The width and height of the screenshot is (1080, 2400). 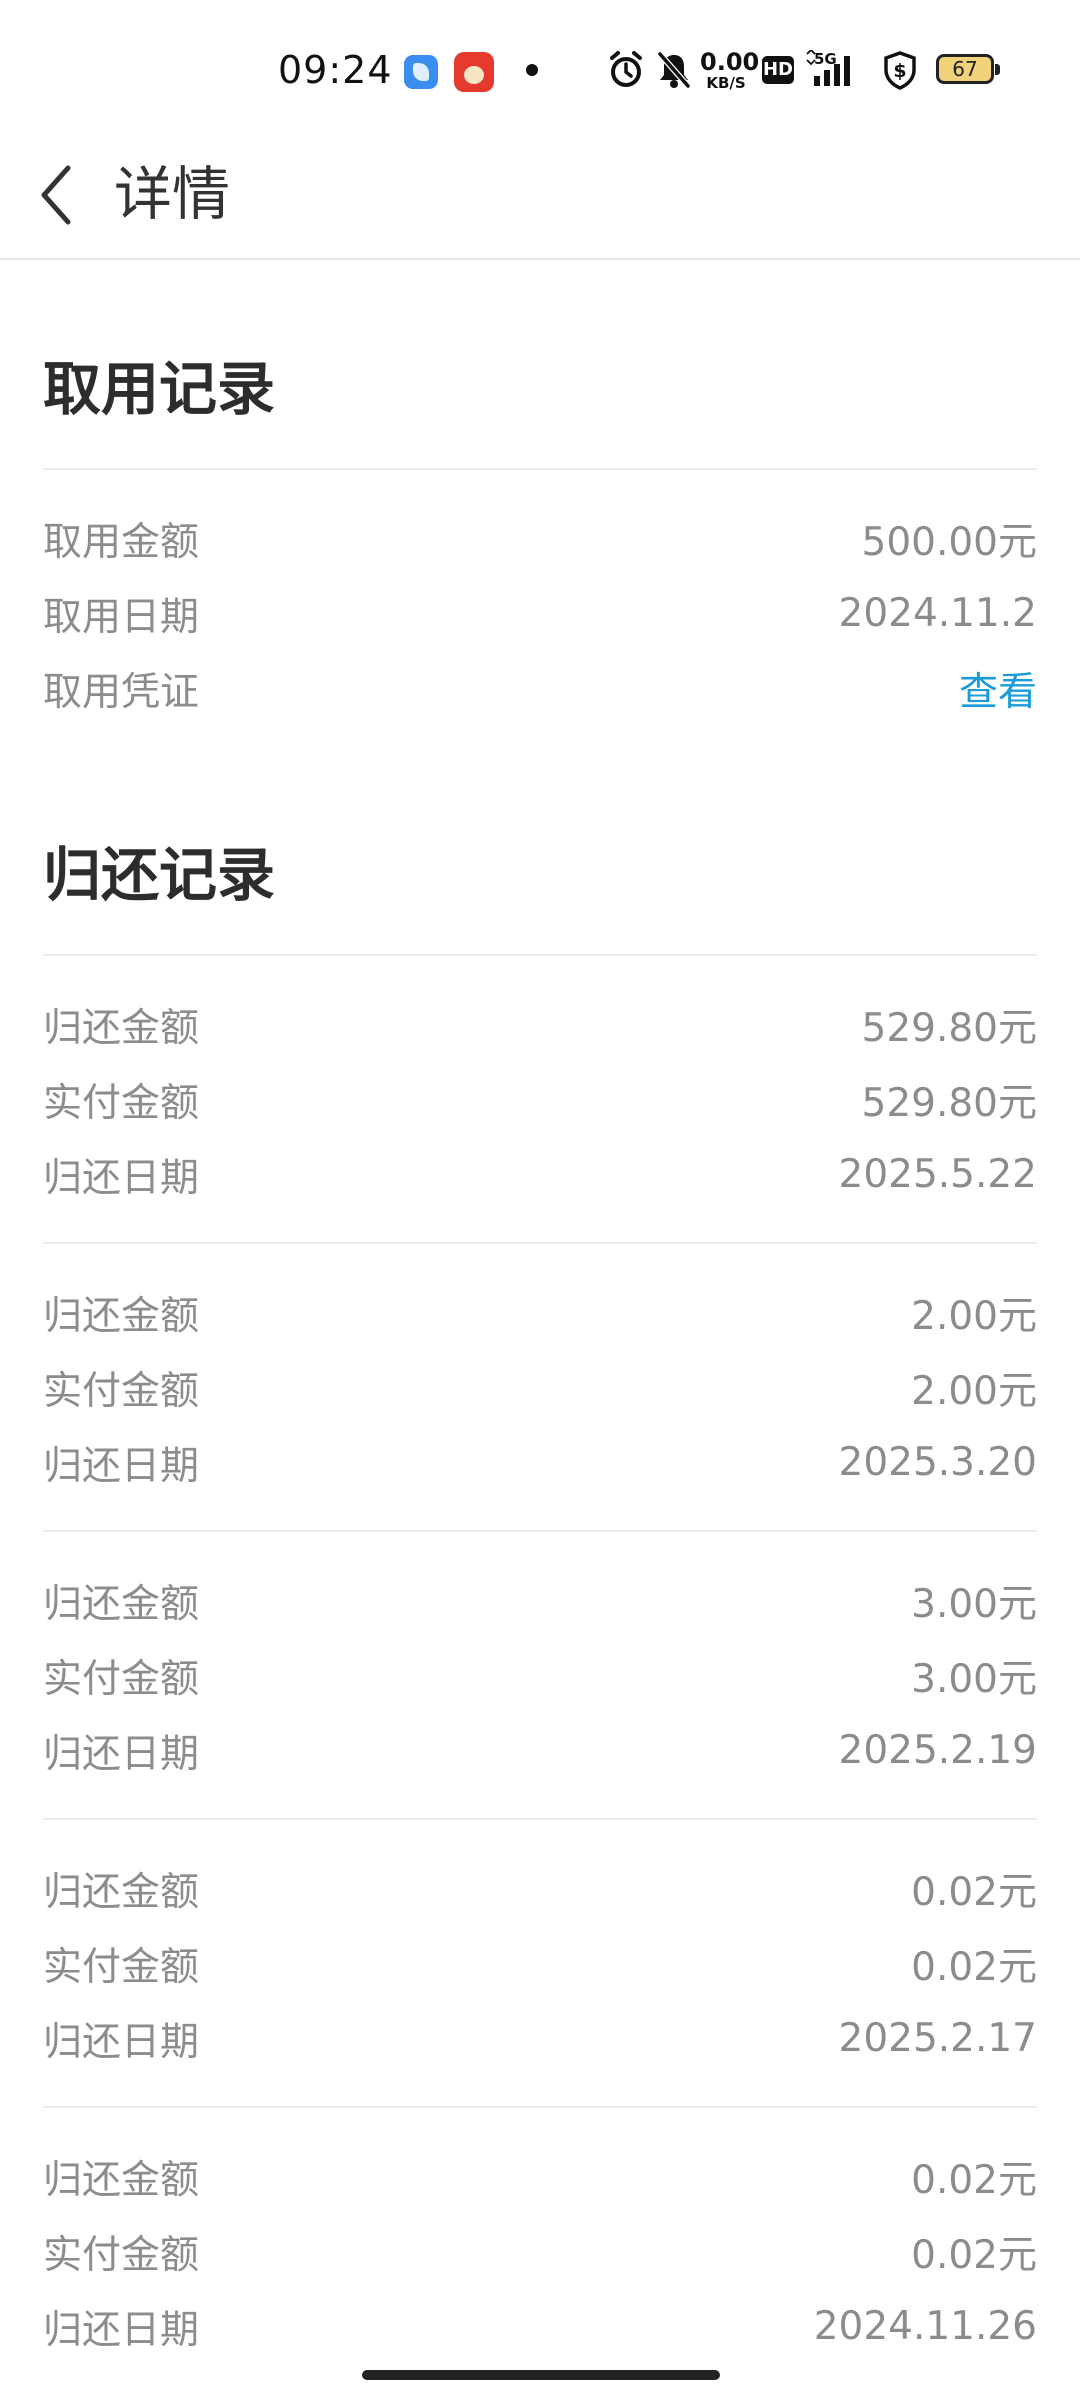 I want to click on repay-date-value: 2025.2.19, so click(x=938, y=1750).